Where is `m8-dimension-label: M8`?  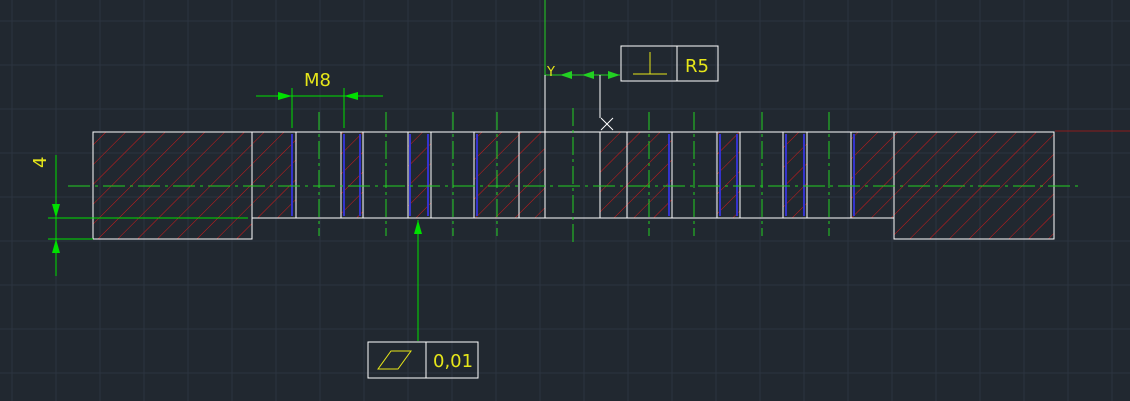 m8-dimension-label: M8 is located at coordinates (317, 80).